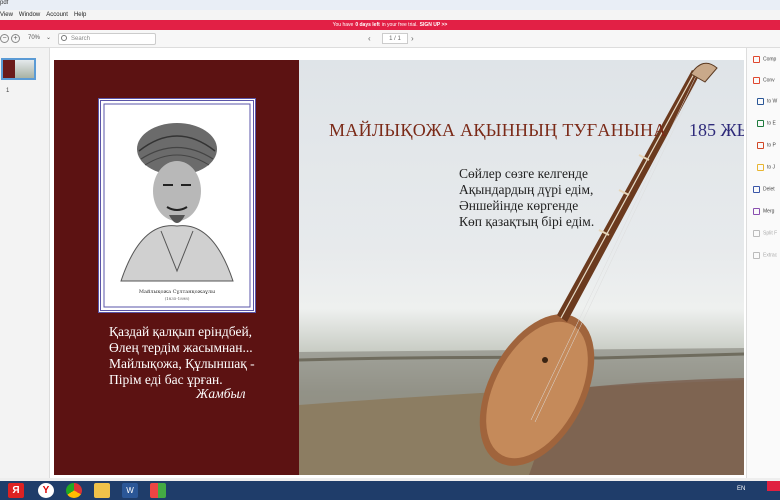 The width and height of the screenshot is (780, 500). What do you see at coordinates (16, 490) in the screenshot?
I see `yandex-icon: Я` at bounding box center [16, 490].